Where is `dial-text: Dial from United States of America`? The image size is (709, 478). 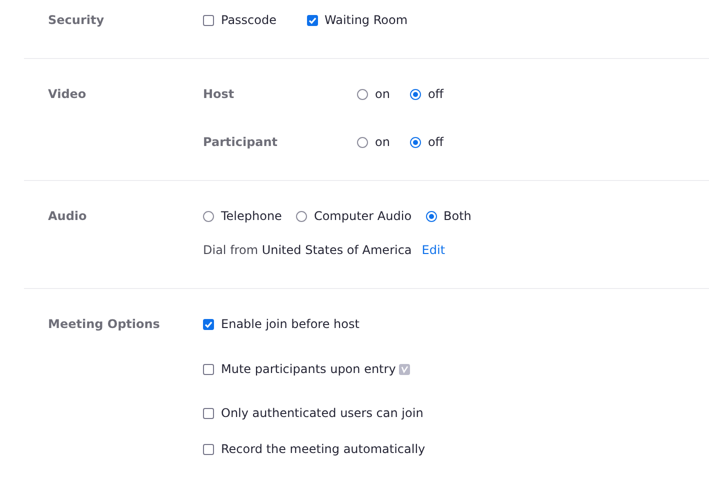 dial-text: Dial from United States of America is located at coordinates (307, 250).